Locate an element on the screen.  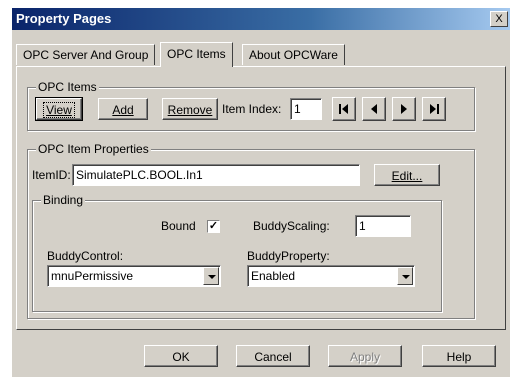
add-button: Add is located at coordinates (123, 109).